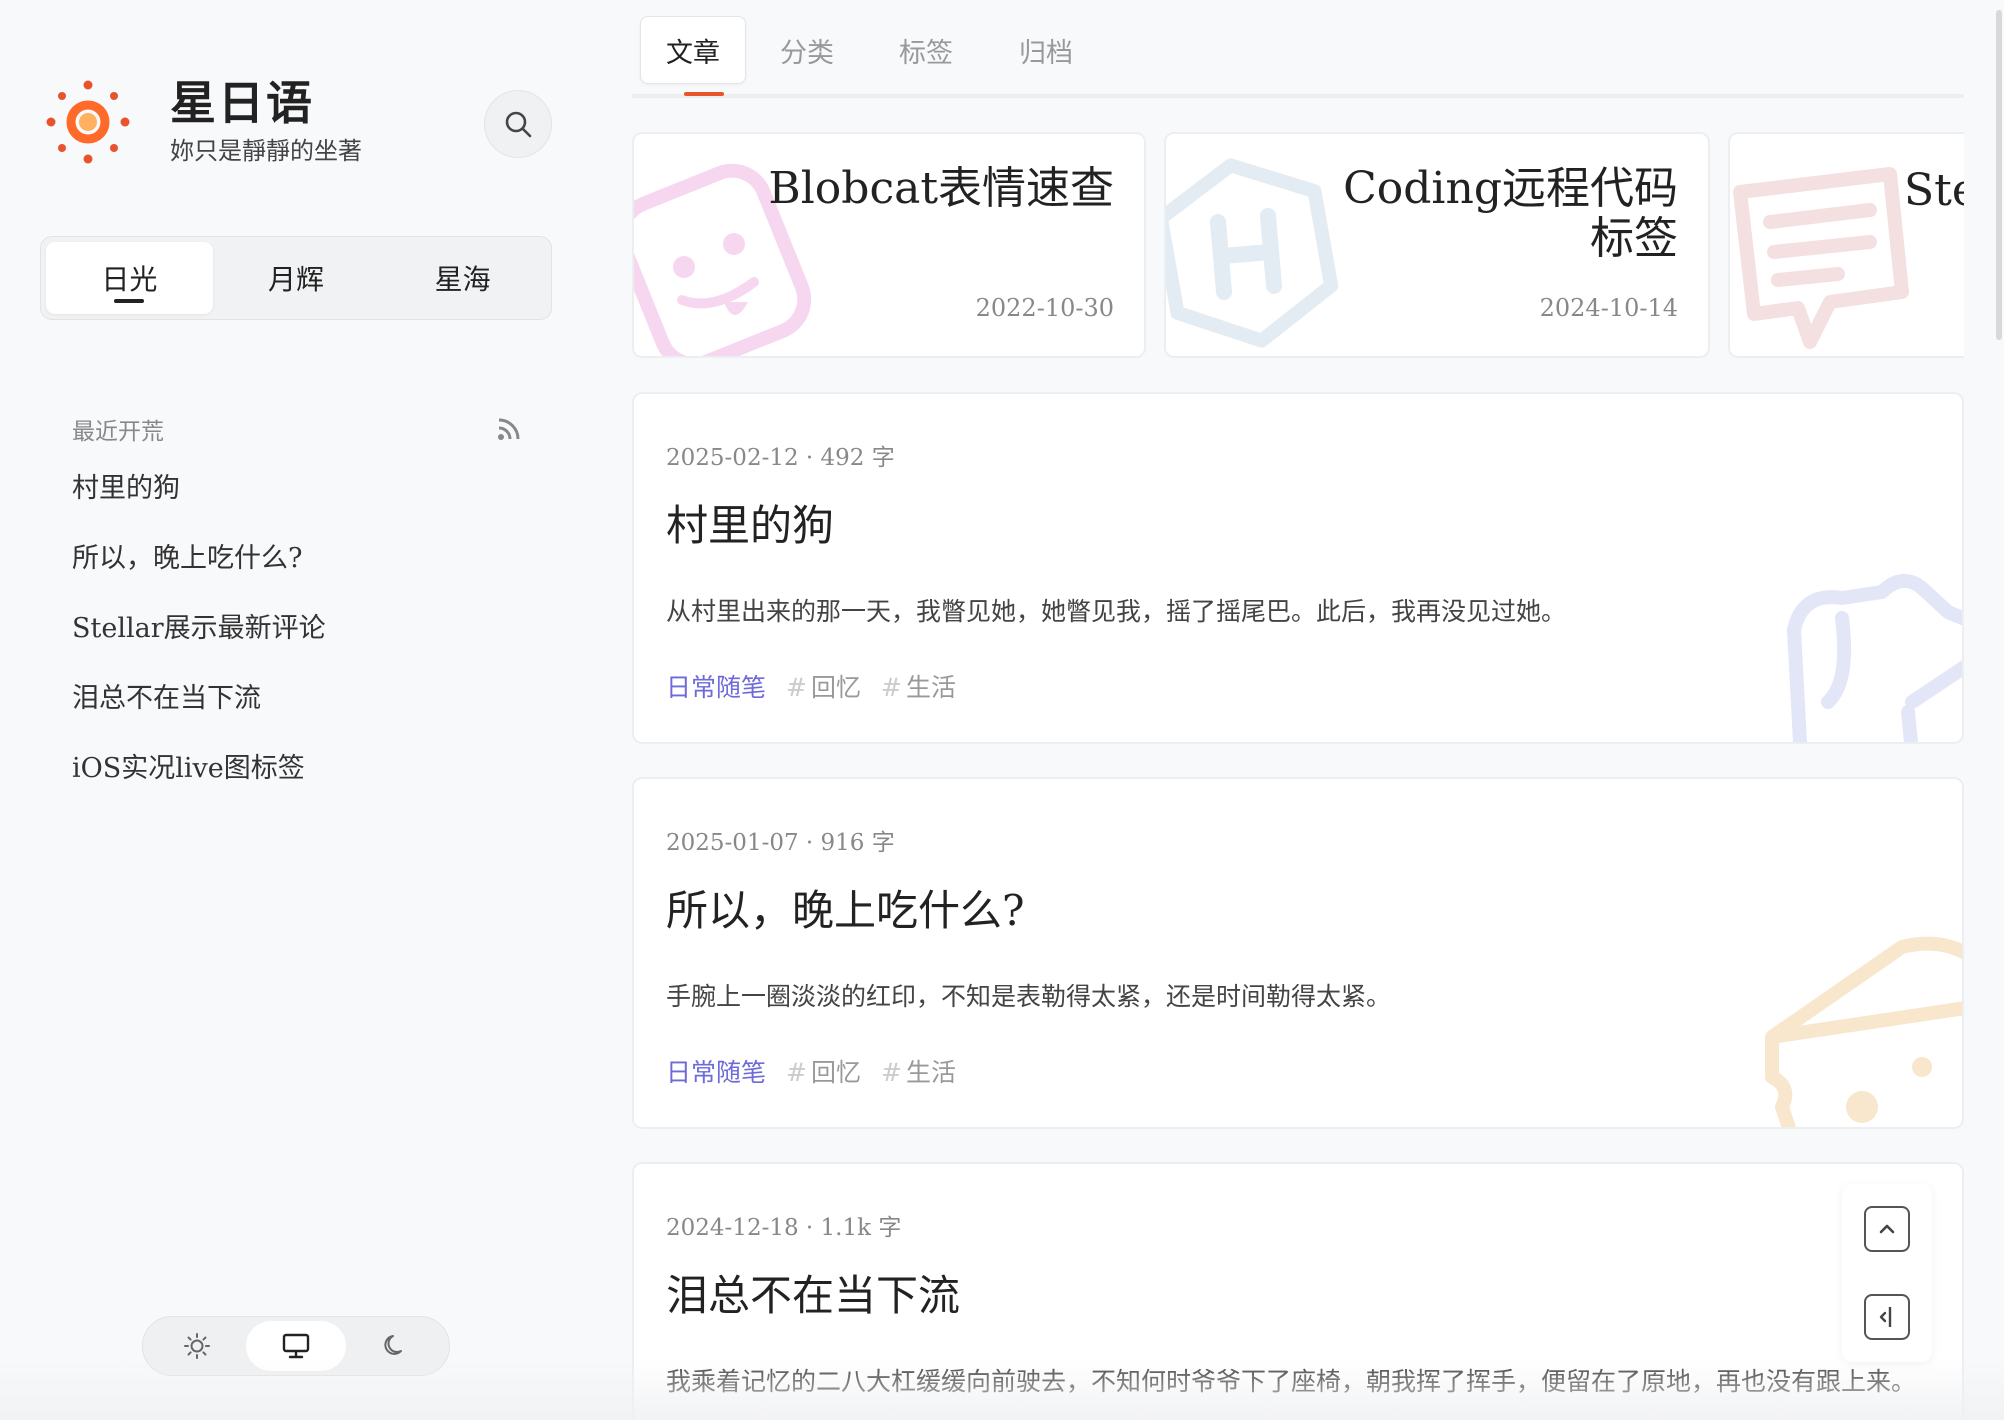 The height and width of the screenshot is (1420, 2004). I want to click on recent-item: Stellar展示最新评论, so click(199, 641).